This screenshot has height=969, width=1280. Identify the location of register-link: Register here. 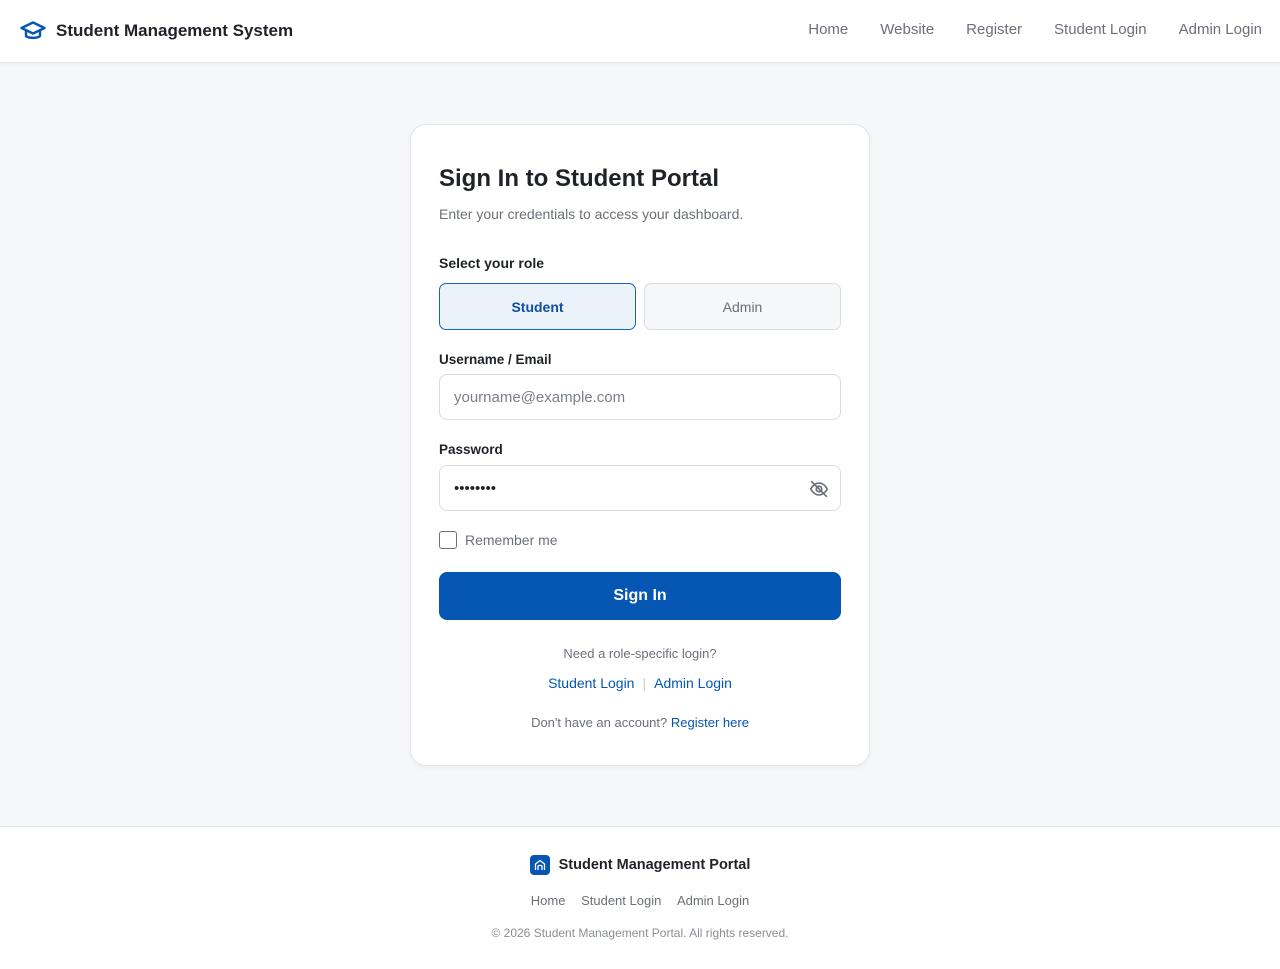
(710, 722).